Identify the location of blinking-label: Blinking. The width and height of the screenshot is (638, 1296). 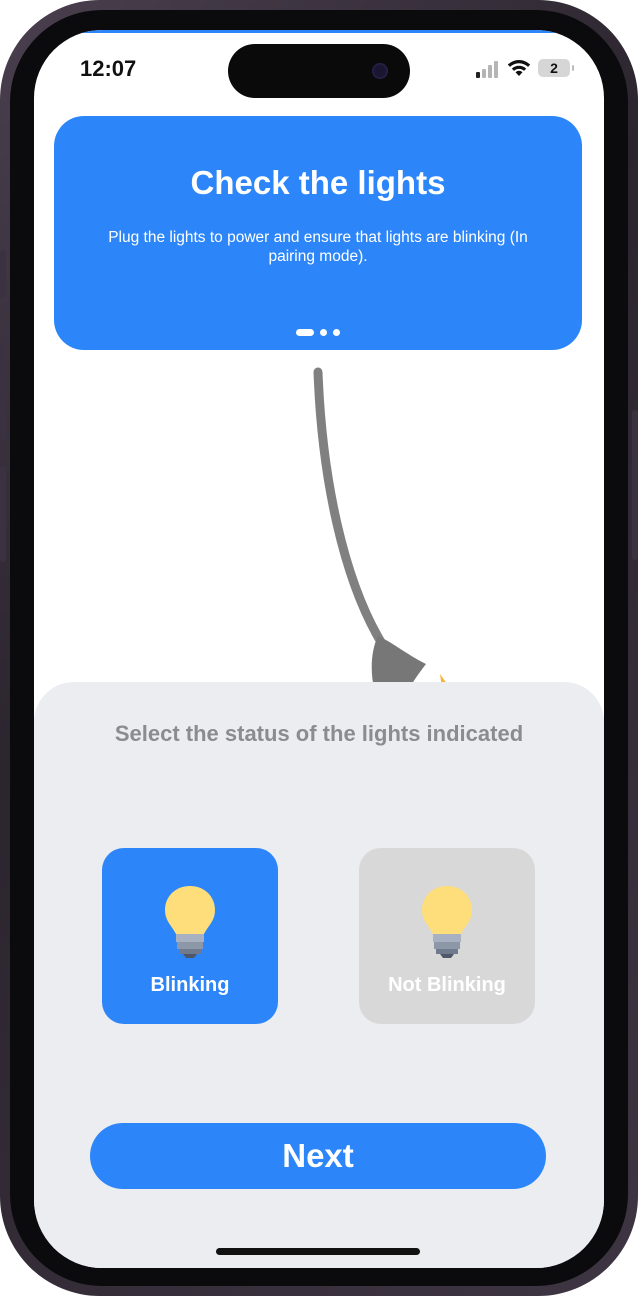
(190, 985).